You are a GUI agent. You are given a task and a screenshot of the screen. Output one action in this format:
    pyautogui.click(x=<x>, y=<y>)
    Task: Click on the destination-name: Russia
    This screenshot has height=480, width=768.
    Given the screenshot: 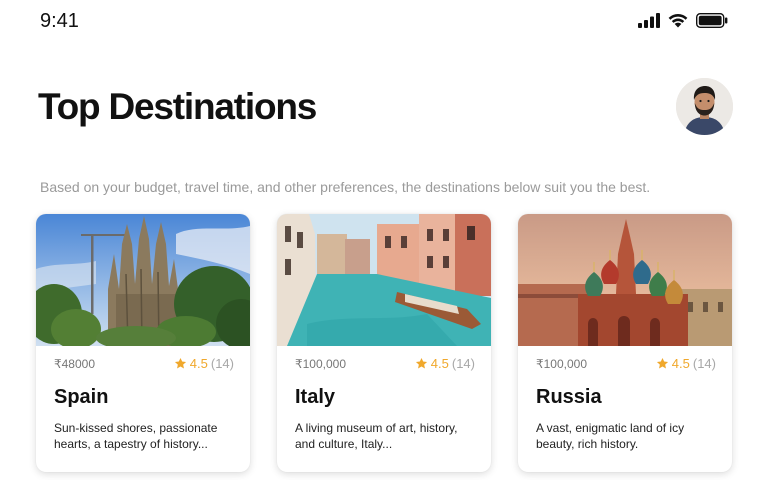 What is the action you would take?
    pyautogui.click(x=569, y=397)
    